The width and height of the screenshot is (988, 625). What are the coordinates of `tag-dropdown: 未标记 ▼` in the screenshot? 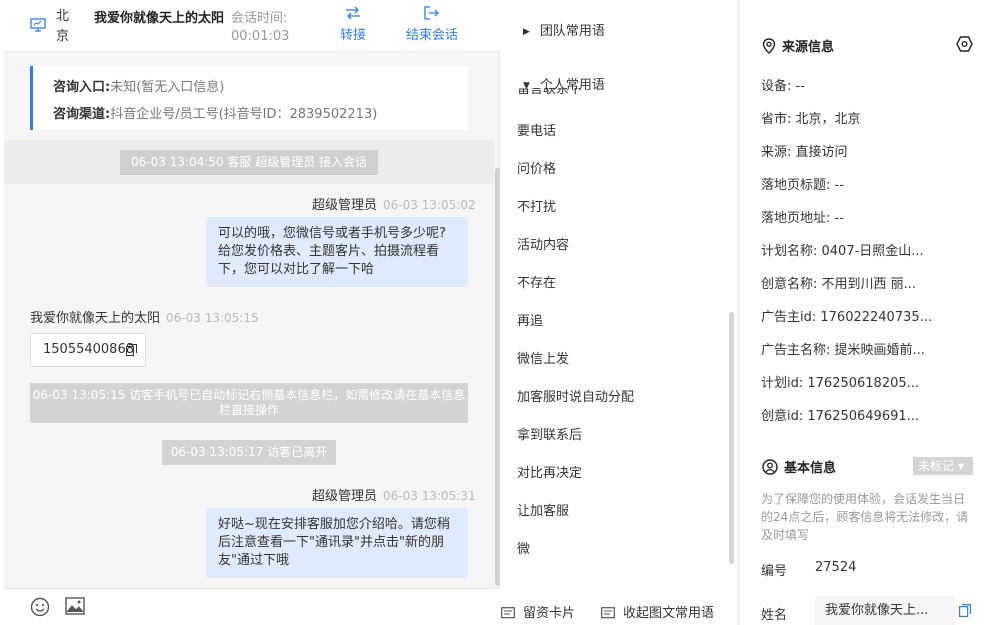 It's located at (943, 466).